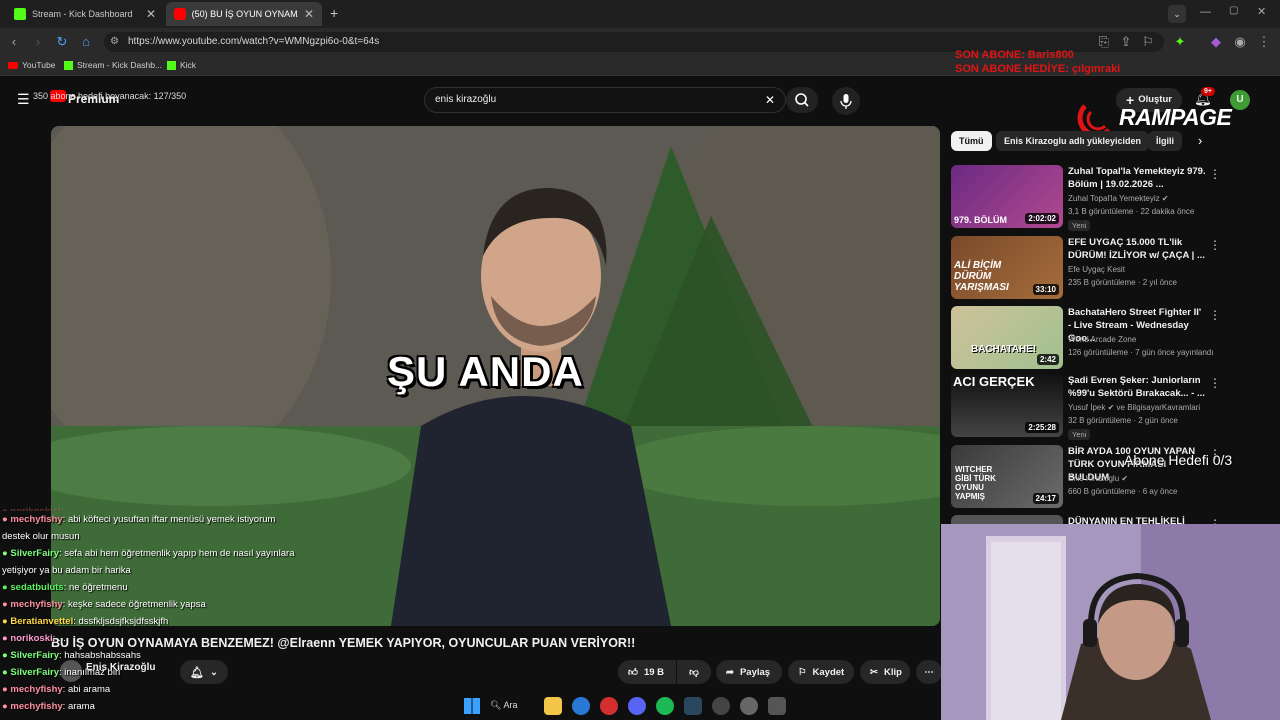 The width and height of the screenshot is (1280, 720). I want to click on save-button: ⚐ Kaydet, so click(821, 672).